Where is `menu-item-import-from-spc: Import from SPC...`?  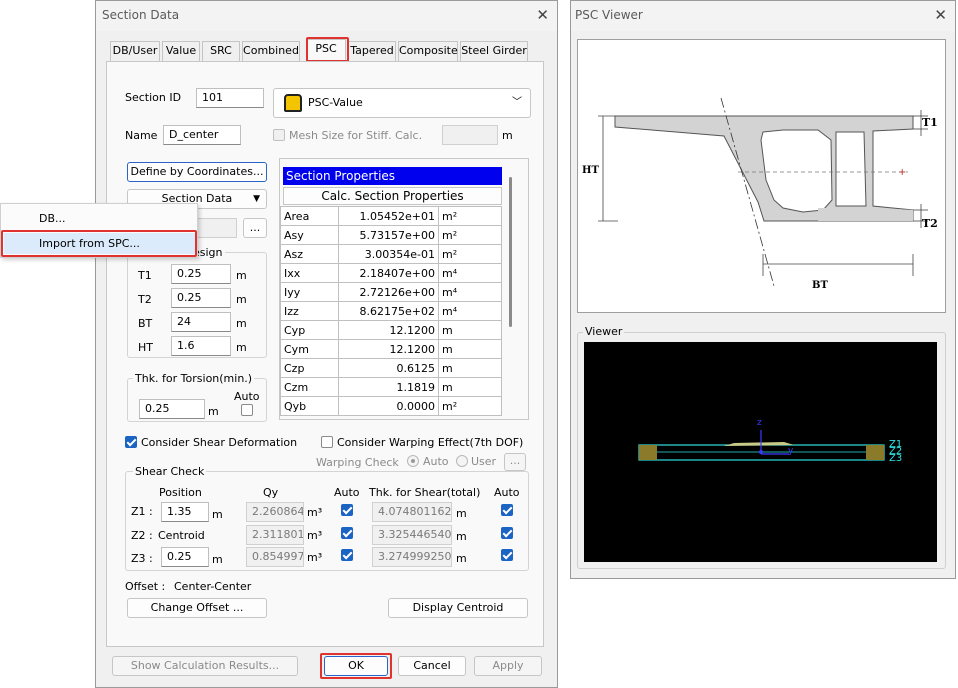
menu-item-import-from-spc: Import from SPC... is located at coordinates (99, 243).